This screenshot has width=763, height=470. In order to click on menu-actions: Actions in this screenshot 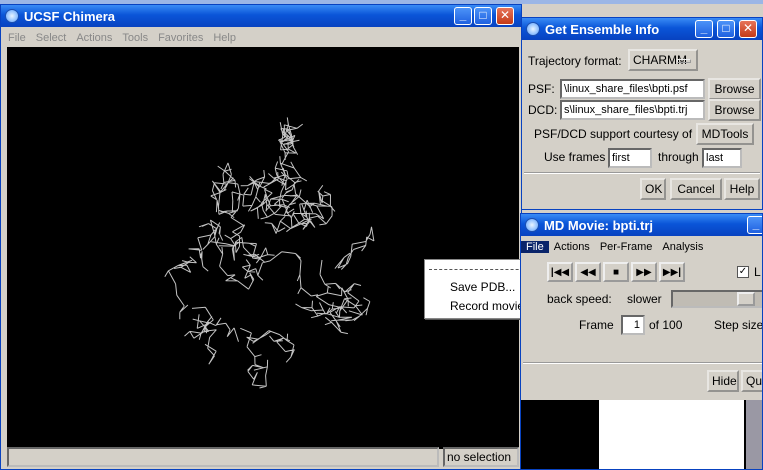, I will do `click(94, 38)`.